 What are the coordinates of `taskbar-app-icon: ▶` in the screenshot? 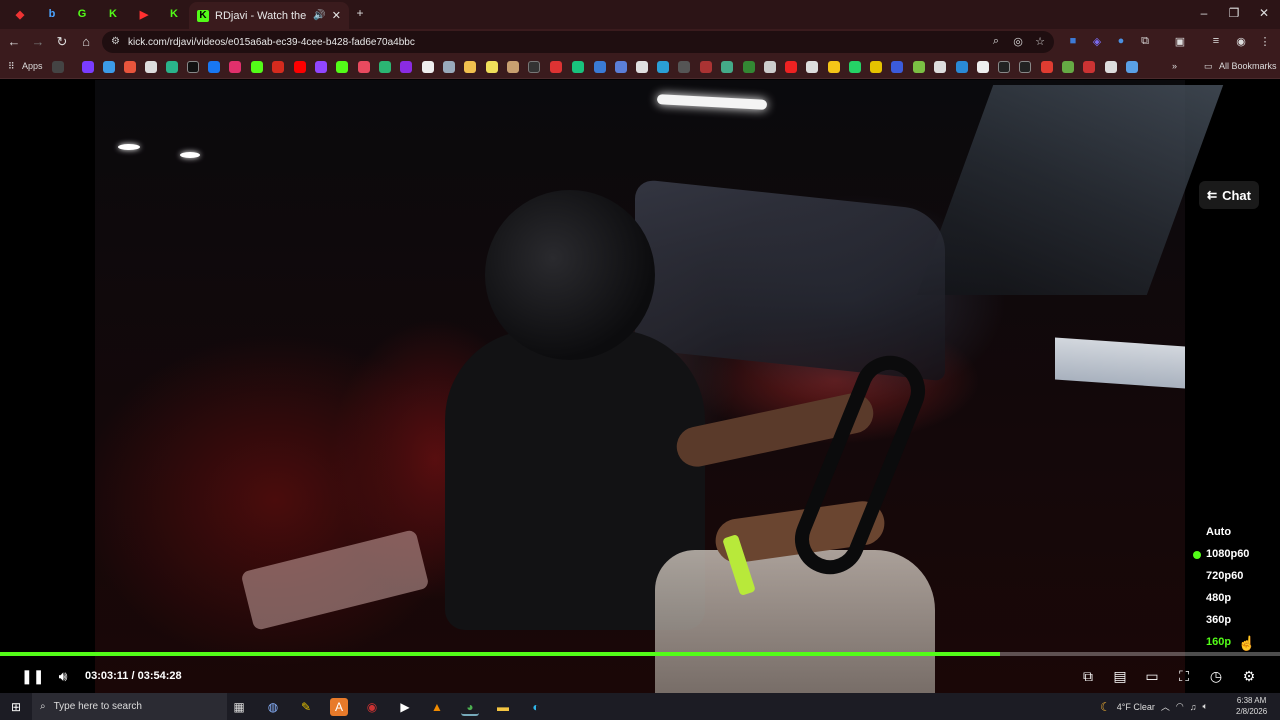 It's located at (405, 707).